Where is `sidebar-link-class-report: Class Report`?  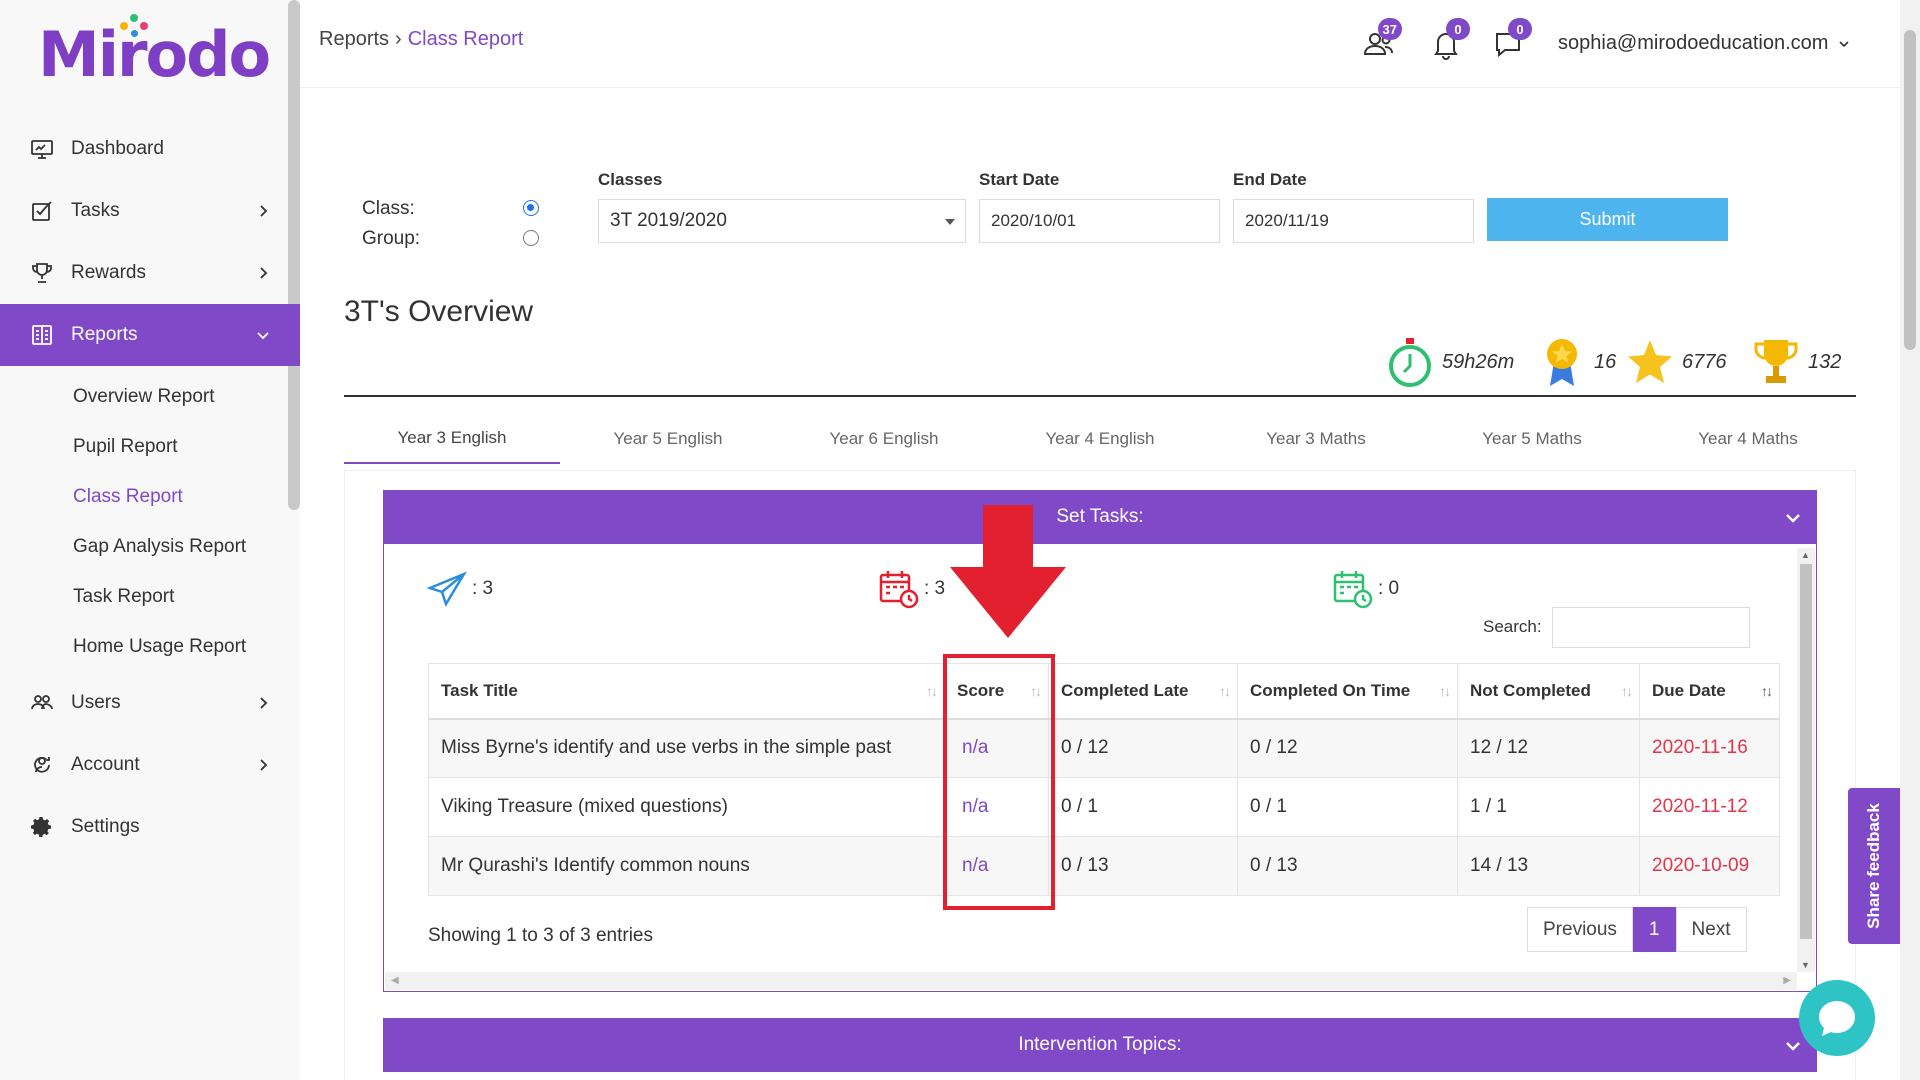 sidebar-link-class-report: Class Report is located at coordinates (150, 497).